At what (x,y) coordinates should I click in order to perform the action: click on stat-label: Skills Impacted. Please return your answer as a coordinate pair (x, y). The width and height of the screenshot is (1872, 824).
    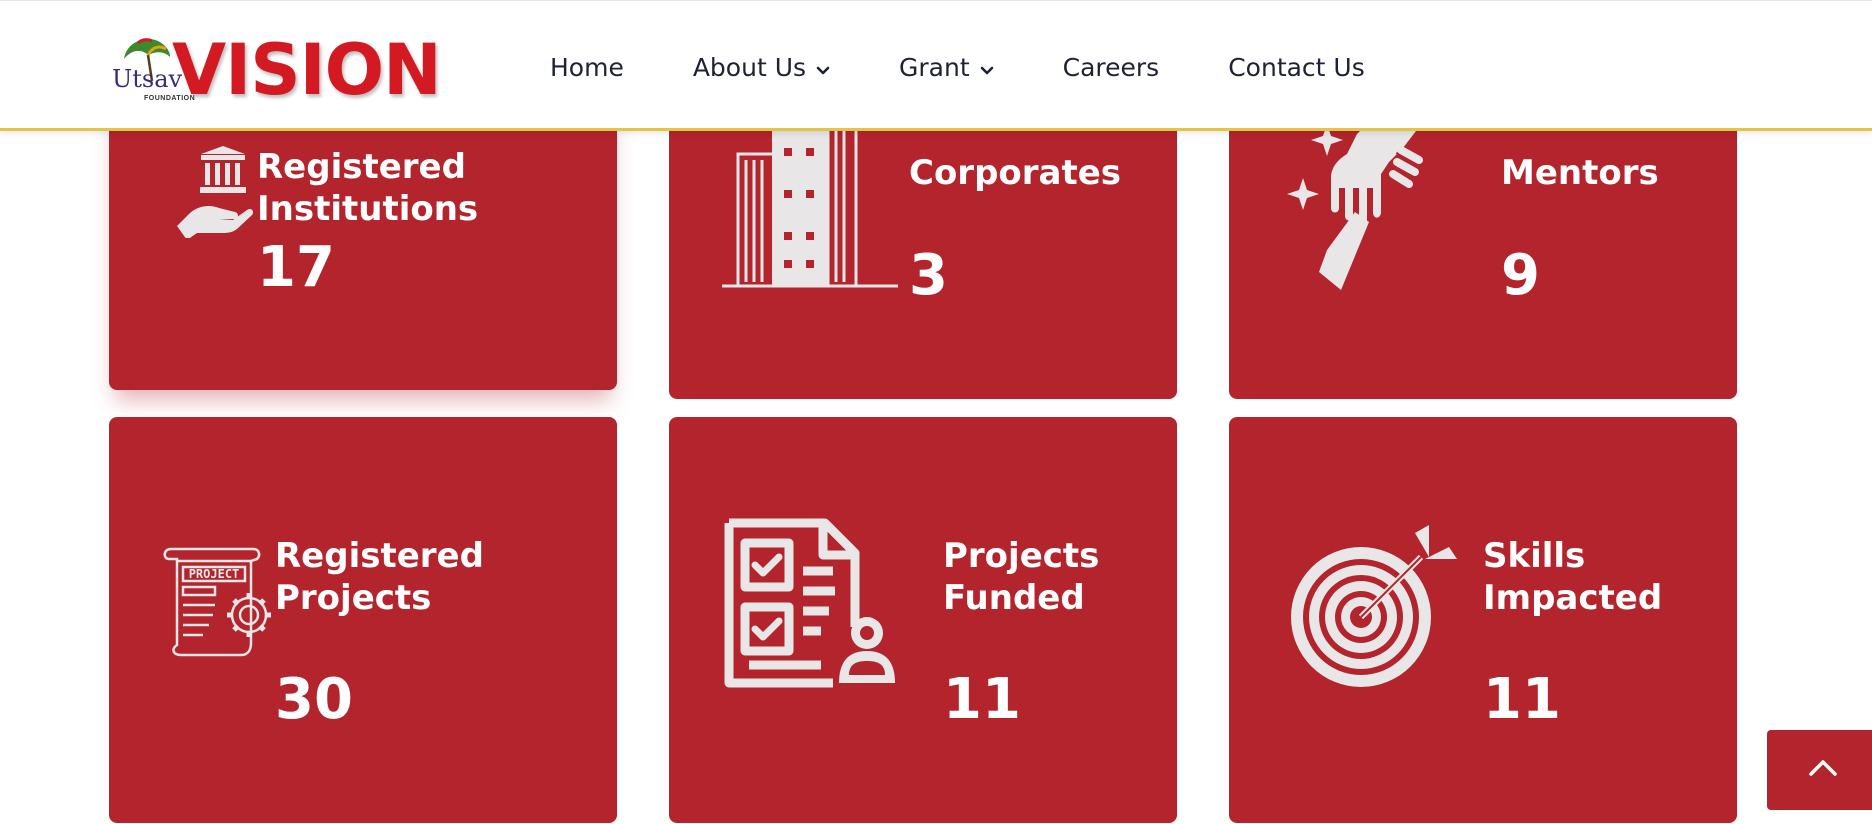
    Looking at the image, I should click on (1573, 577).